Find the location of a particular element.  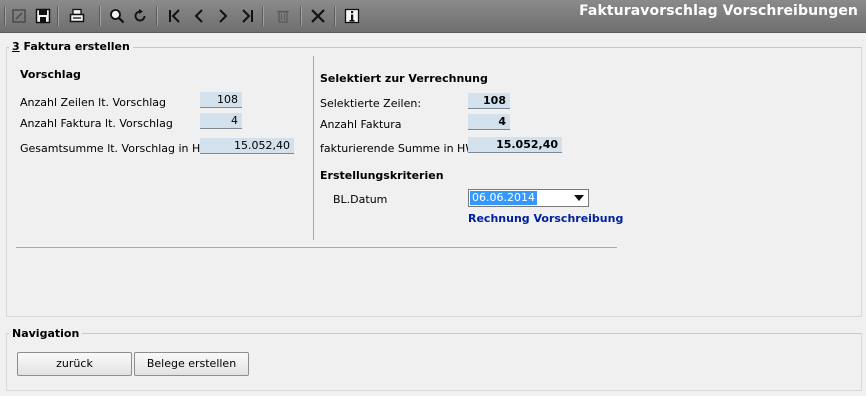

next-record-icon is located at coordinates (223, 16).